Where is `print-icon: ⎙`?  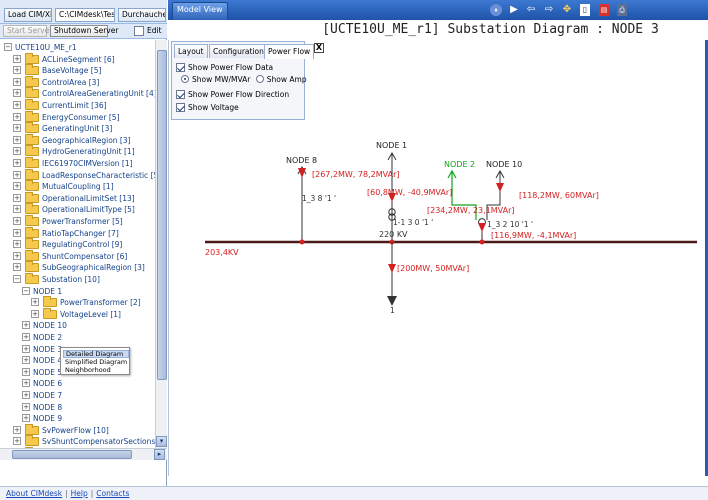 print-icon: ⎙ is located at coordinates (622, 10).